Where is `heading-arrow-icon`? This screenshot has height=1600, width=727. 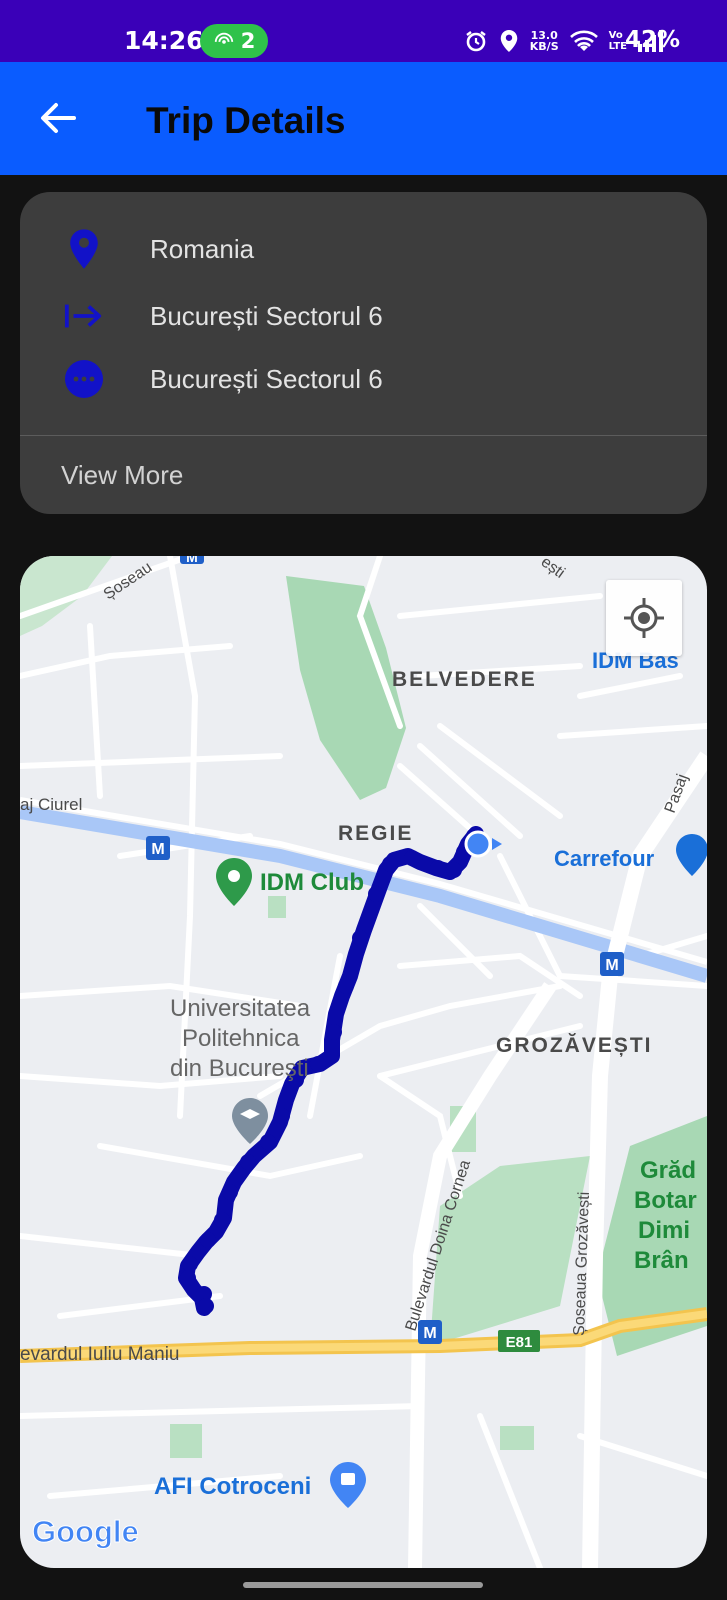
heading-arrow-icon is located at coordinates (497, 844).